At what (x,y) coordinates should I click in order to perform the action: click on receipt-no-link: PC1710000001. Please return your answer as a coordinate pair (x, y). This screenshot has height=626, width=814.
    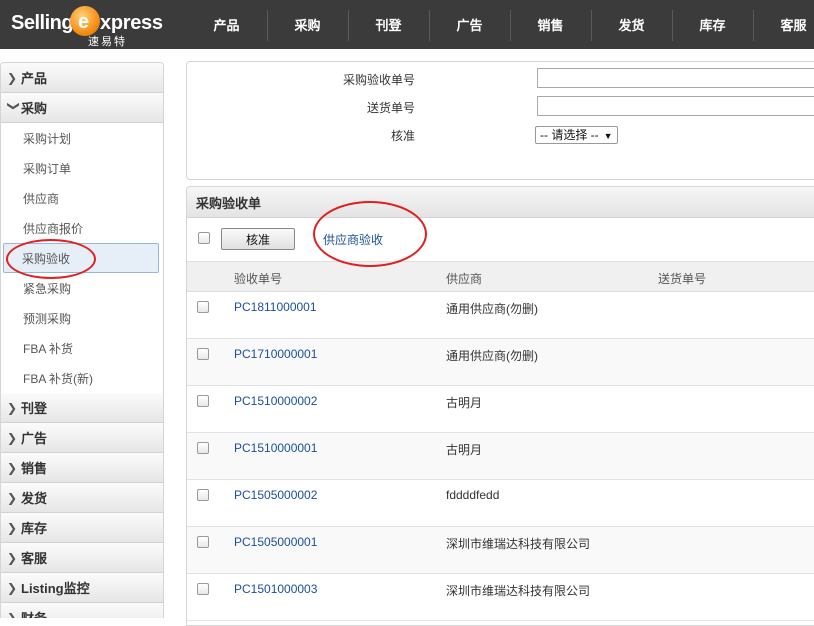
    Looking at the image, I should click on (275, 354).